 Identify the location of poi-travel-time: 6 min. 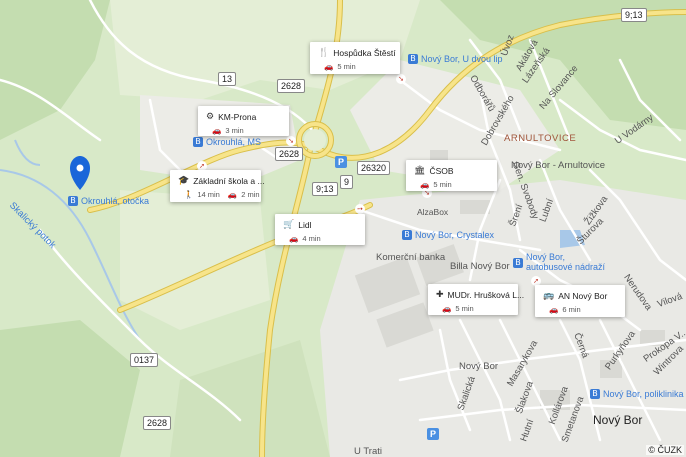
(571, 309).